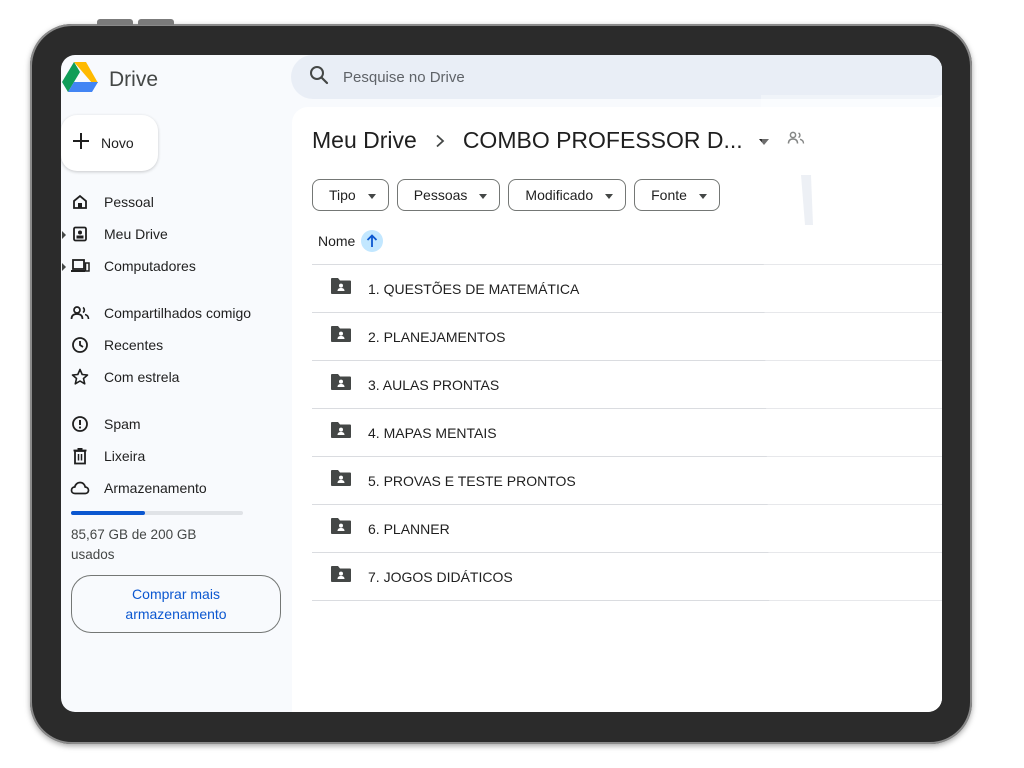 The image size is (1024, 768). Describe the element at coordinates (409, 528) in the screenshot. I see `file-name: 6. PLANNER` at that location.